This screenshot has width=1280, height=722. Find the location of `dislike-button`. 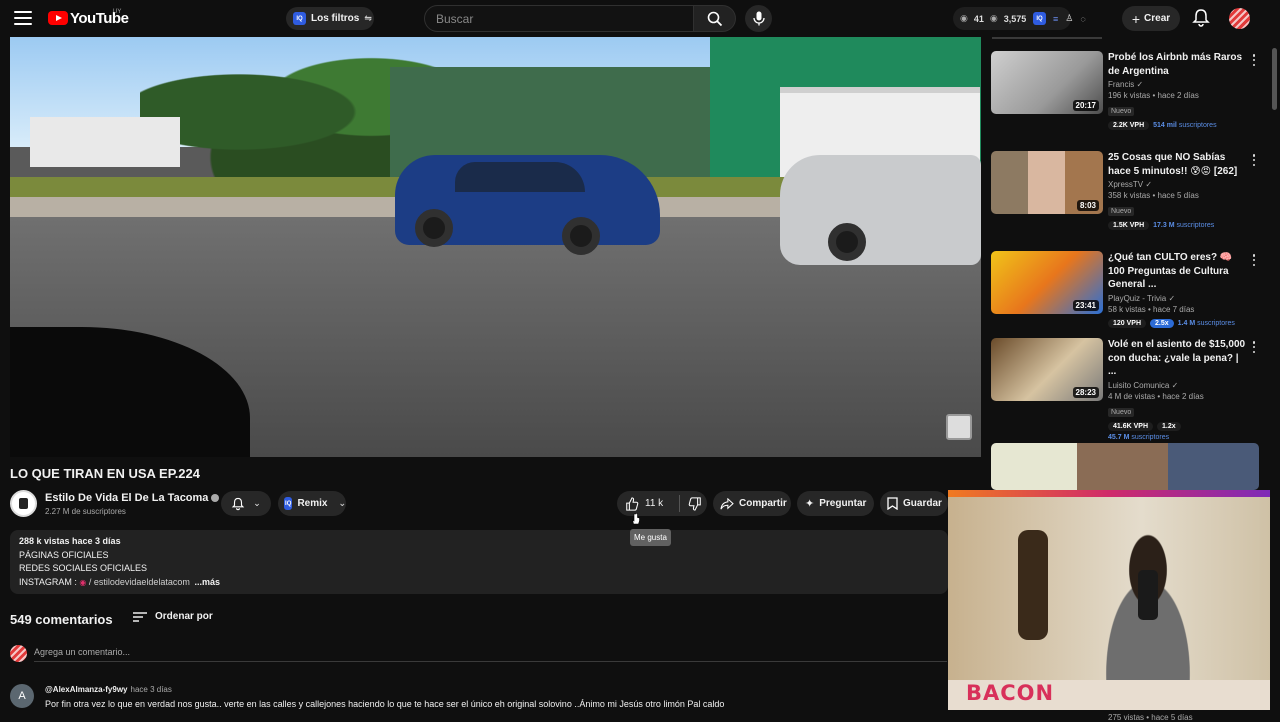

dislike-button is located at coordinates (697, 503).